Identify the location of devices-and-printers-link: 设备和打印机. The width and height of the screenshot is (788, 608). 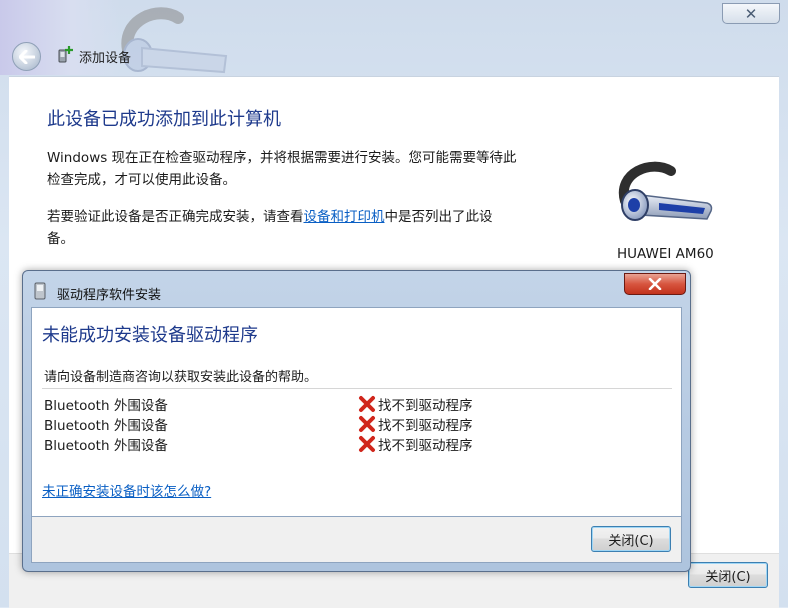
(344, 217).